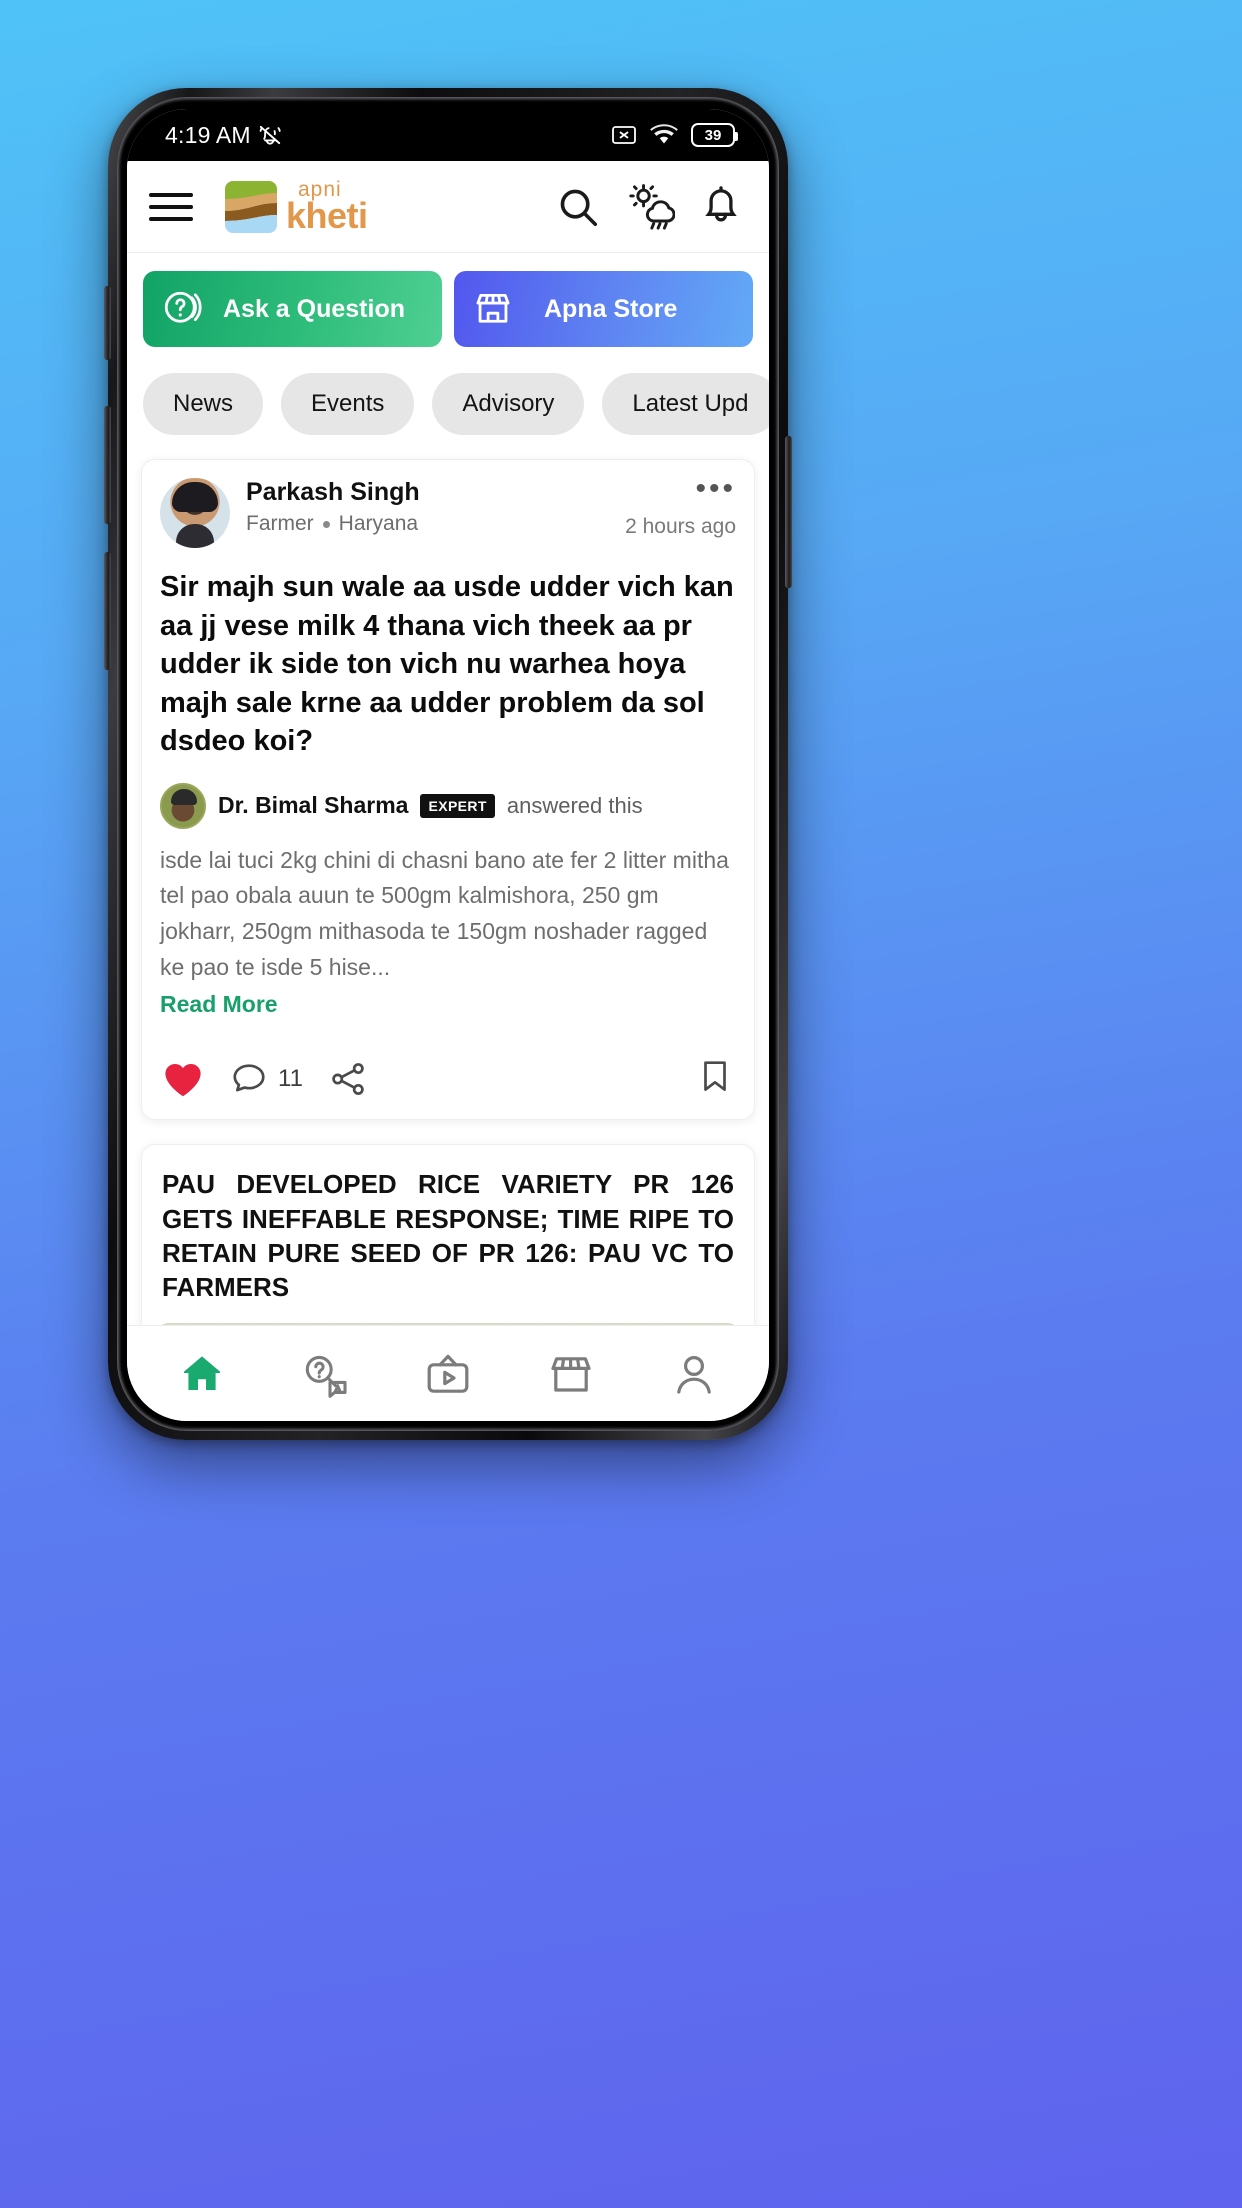 Image resolution: width=1242 pixels, height=2208 pixels. I want to click on post-header-right: ••• 2 hours ago, so click(680, 506).